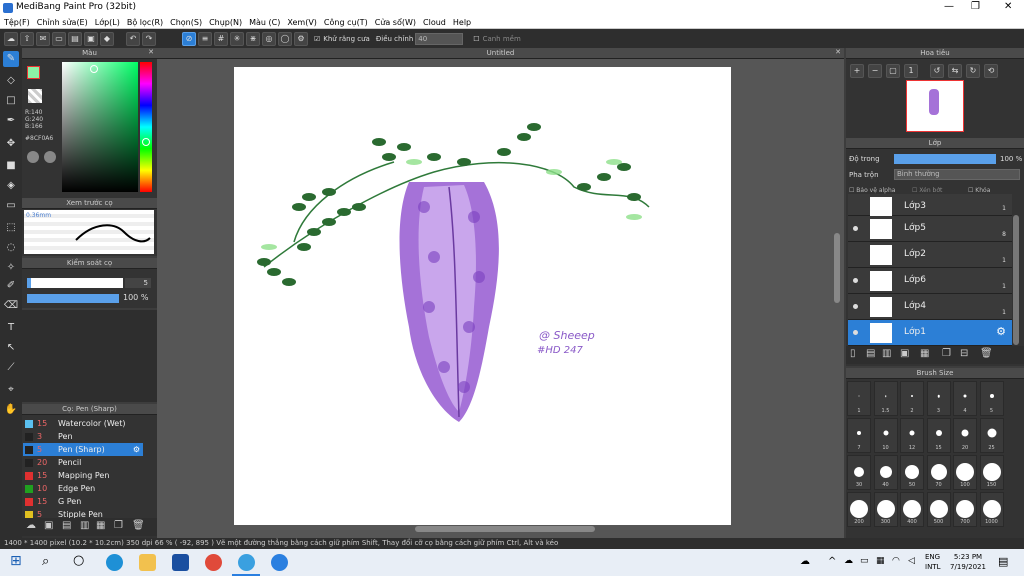 This screenshot has height=576, width=1024. Describe the element at coordinates (500, 53) in the screenshot. I see `canvas-tab: Untitled` at that location.